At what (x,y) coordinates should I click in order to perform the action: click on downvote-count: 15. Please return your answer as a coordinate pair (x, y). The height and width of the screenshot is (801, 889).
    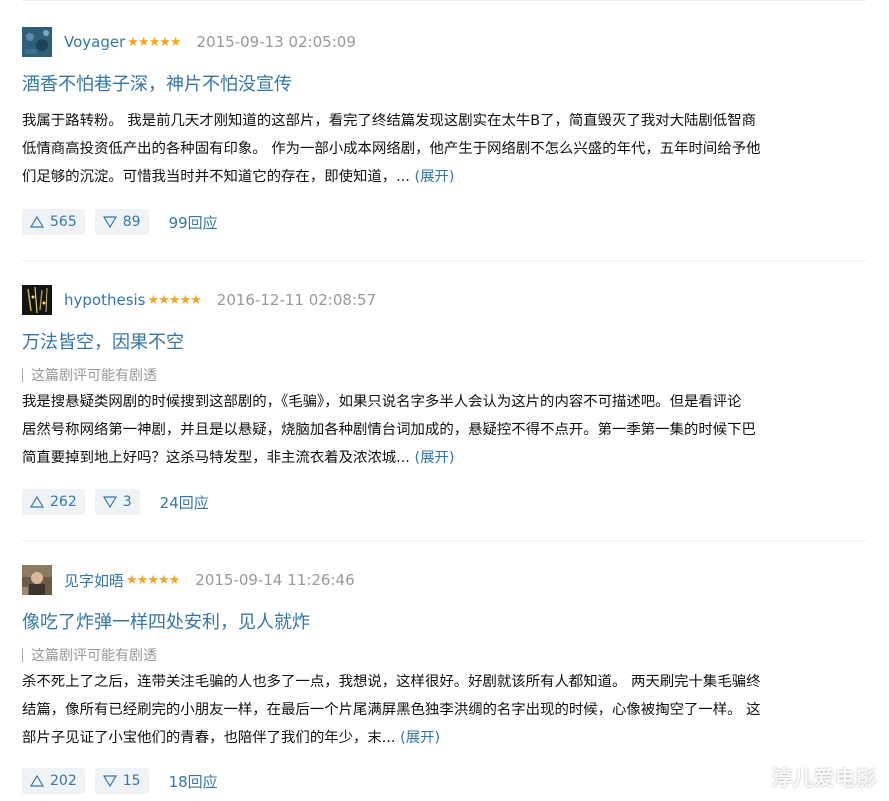
    Looking at the image, I should click on (131, 781).